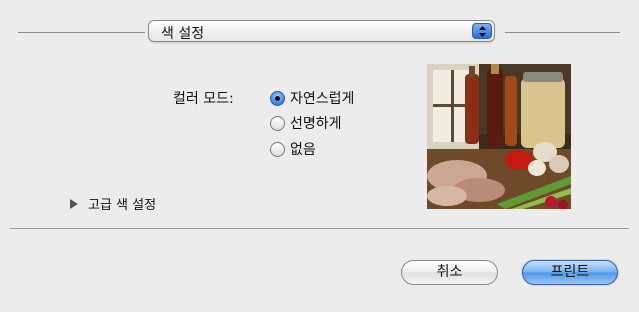 This screenshot has height=312, width=639. What do you see at coordinates (316, 124) in the screenshot?
I see `radio-label: 선명하게` at bounding box center [316, 124].